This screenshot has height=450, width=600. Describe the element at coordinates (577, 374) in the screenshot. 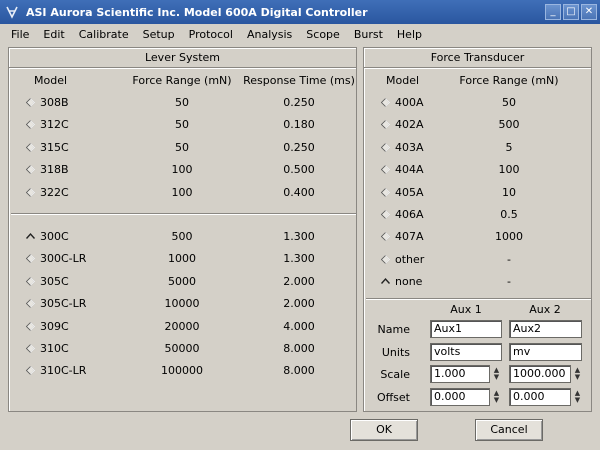

I see `aux2-scale-spinner-icon: ▲ ▼` at that location.